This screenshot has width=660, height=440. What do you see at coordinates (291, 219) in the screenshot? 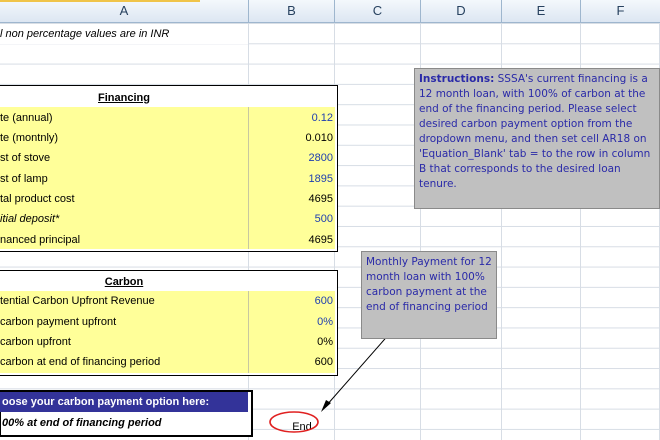
I see `initial-deposit-value: 500` at bounding box center [291, 219].